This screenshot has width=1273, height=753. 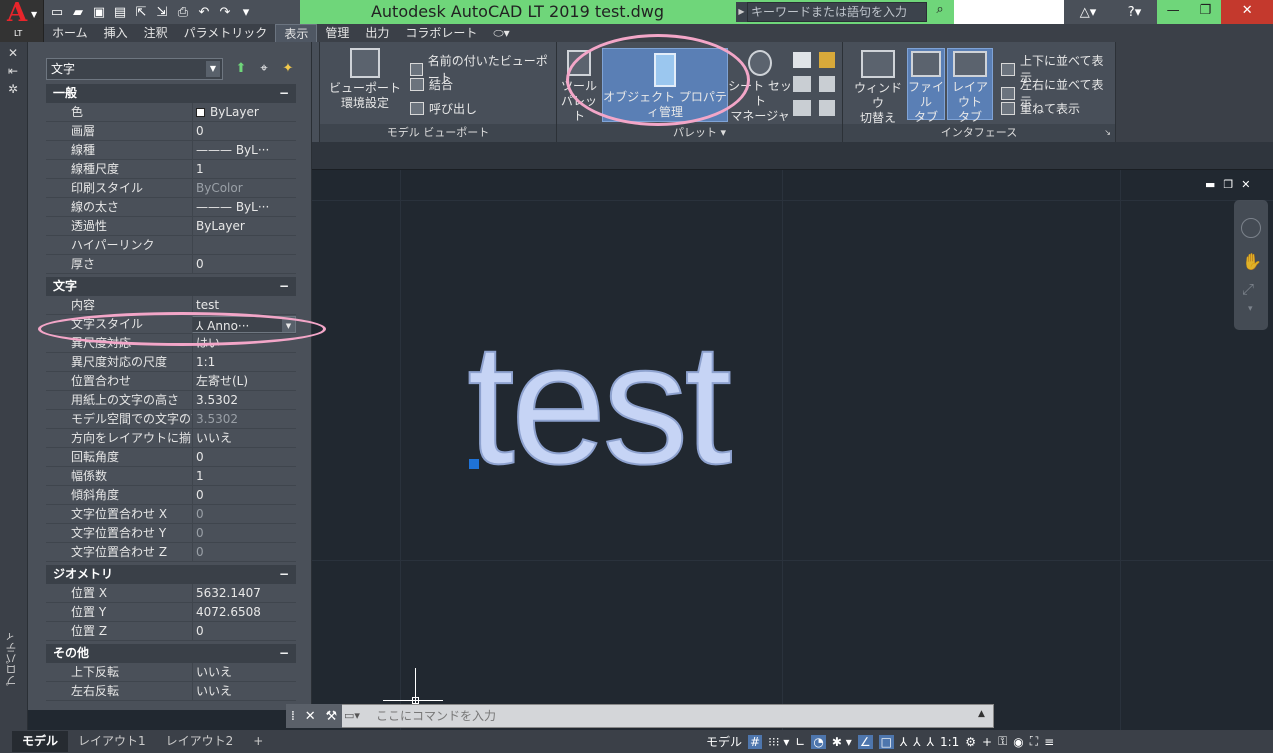 What do you see at coordinates (171, 574) in the screenshot?
I see `section-geometry: ジオメトリ −` at bounding box center [171, 574].